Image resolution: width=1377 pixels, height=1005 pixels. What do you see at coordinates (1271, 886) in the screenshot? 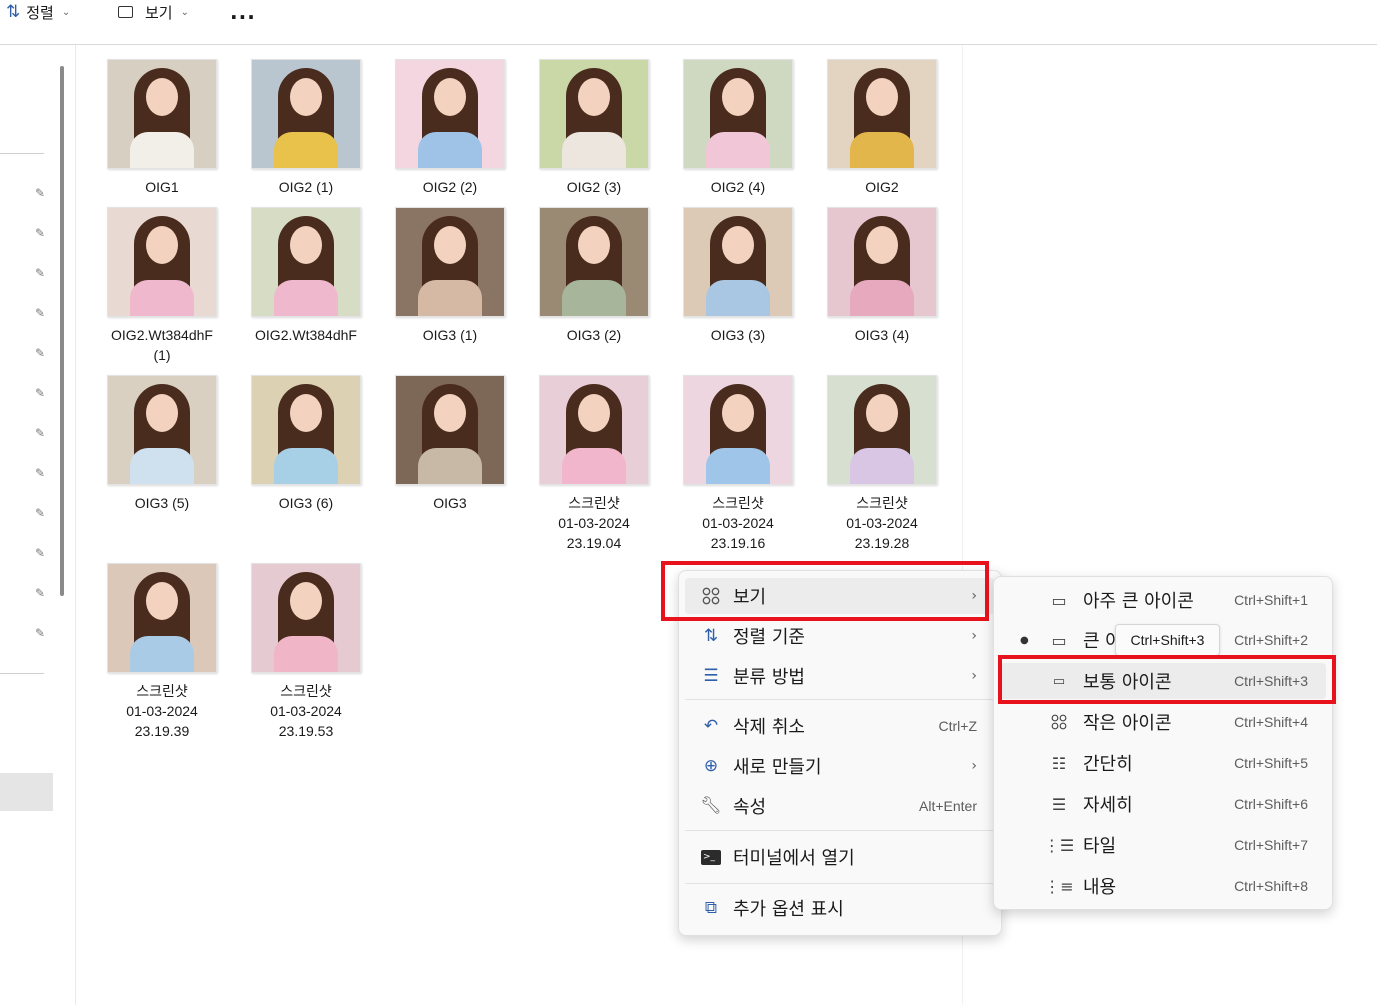
I see `submenu-item-shortcut: Ctrl+Shift+8` at bounding box center [1271, 886].